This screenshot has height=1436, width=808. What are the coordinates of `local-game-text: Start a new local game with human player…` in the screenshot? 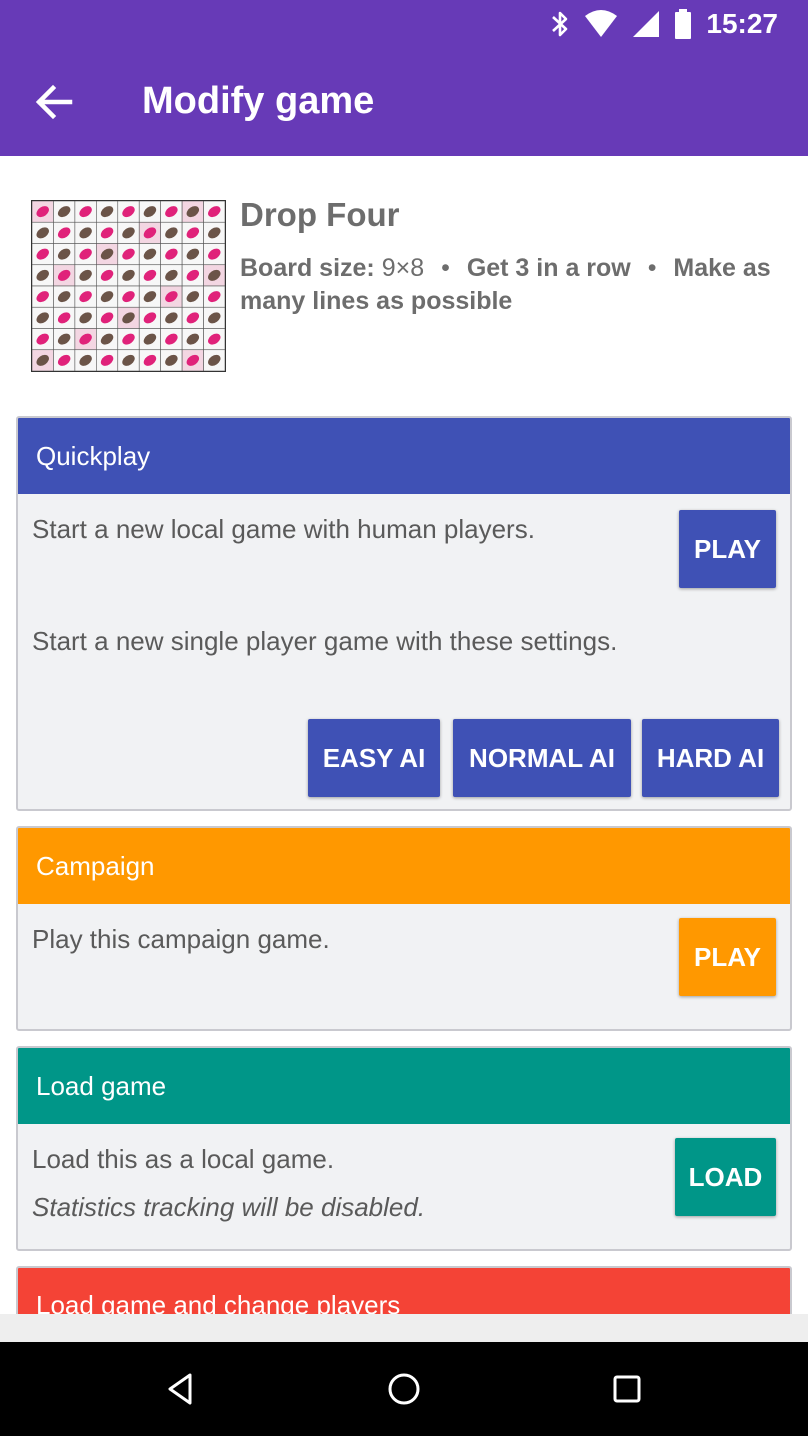 It's located at (283, 529).